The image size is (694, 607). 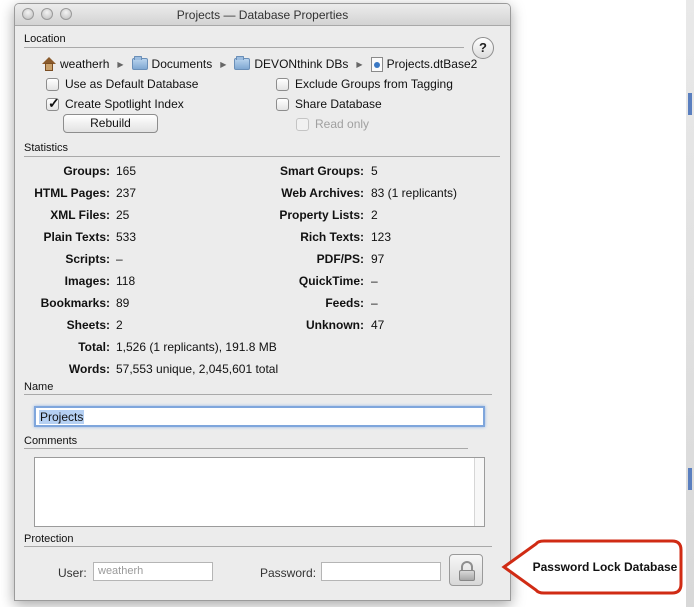 What do you see at coordinates (49, 64) in the screenshot?
I see `home-icon` at bounding box center [49, 64].